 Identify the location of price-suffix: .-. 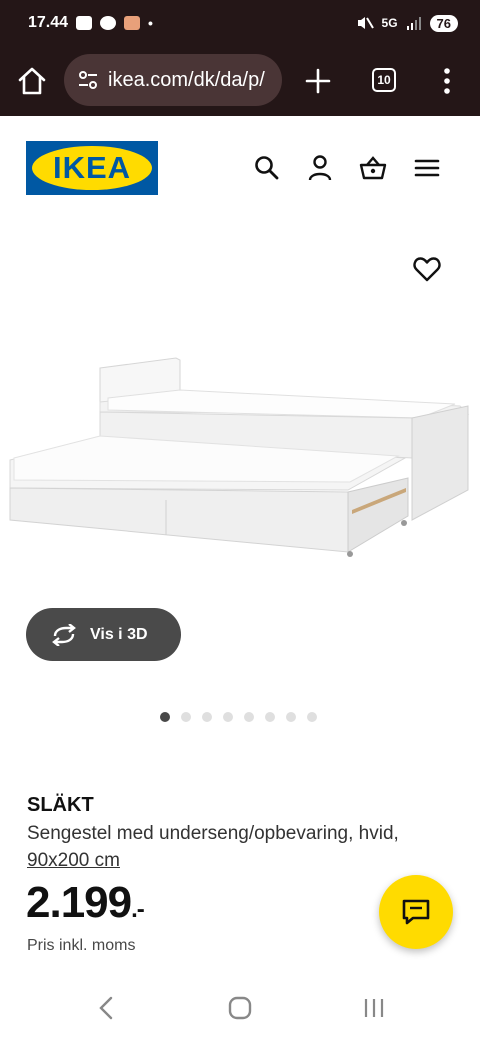
(138, 909).